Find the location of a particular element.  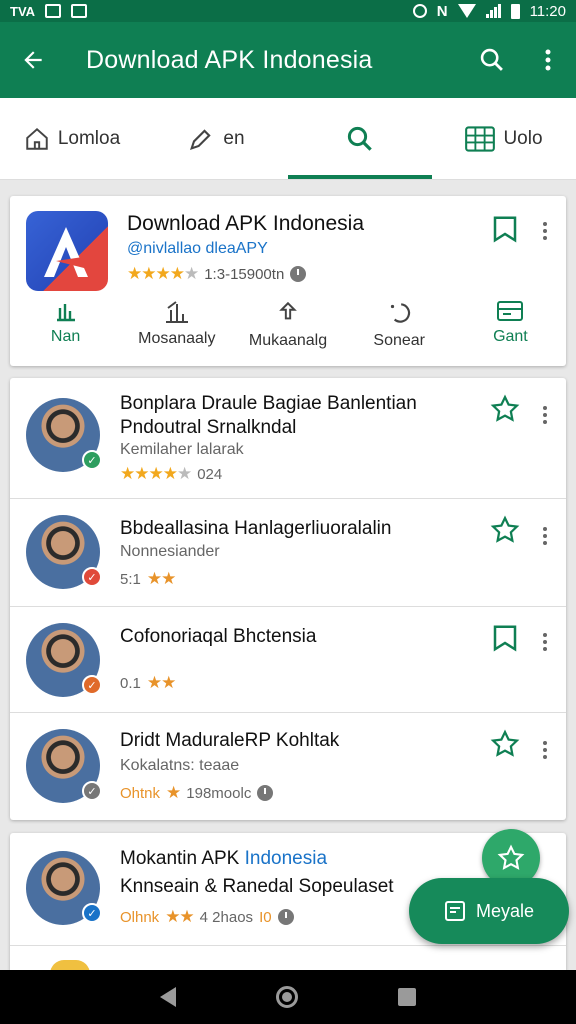

nfc-icon: N is located at coordinates (442, 11).